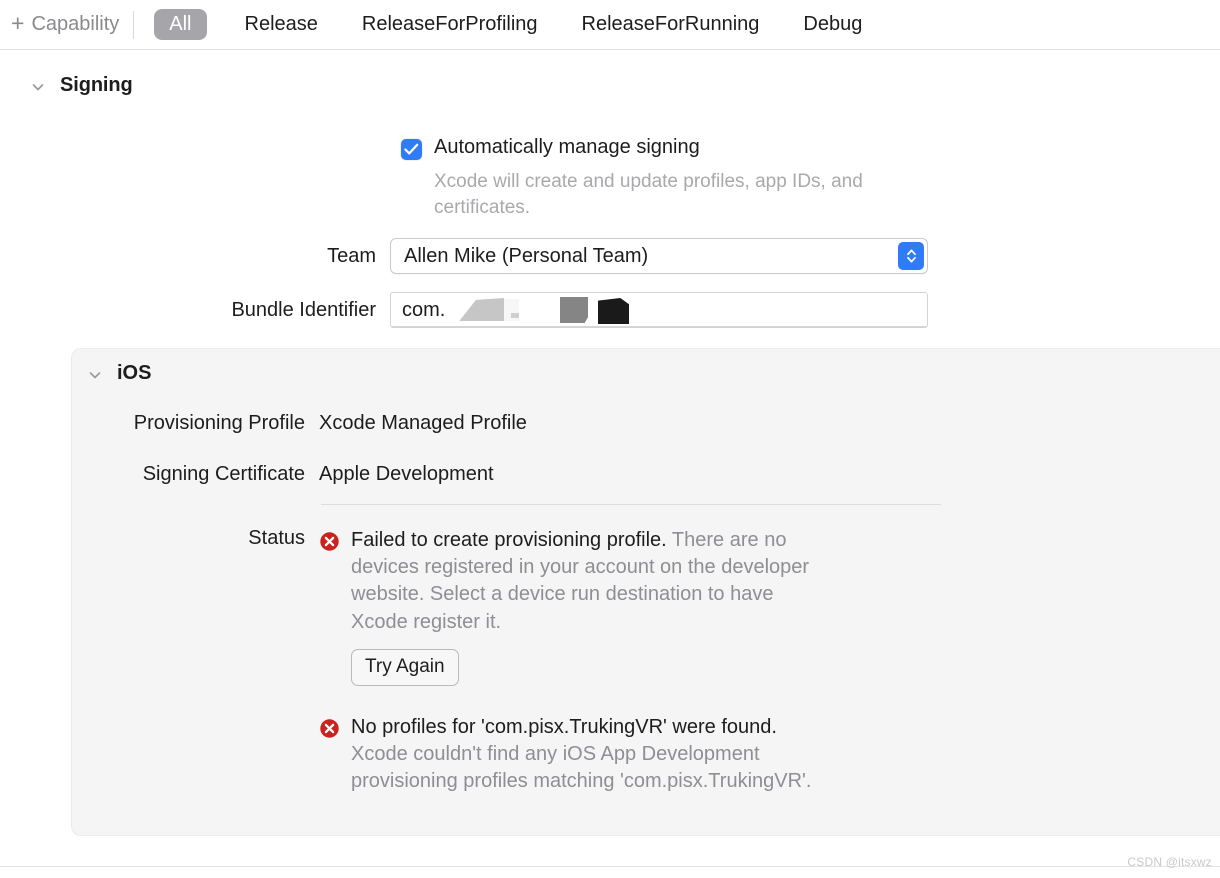 The width and height of the screenshot is (1220, 878). What do you see at coordinates (659, 256) in the screenshot?
I see `team-select: Allen Mike (Personal Team)` at bounding box center [659, 256].